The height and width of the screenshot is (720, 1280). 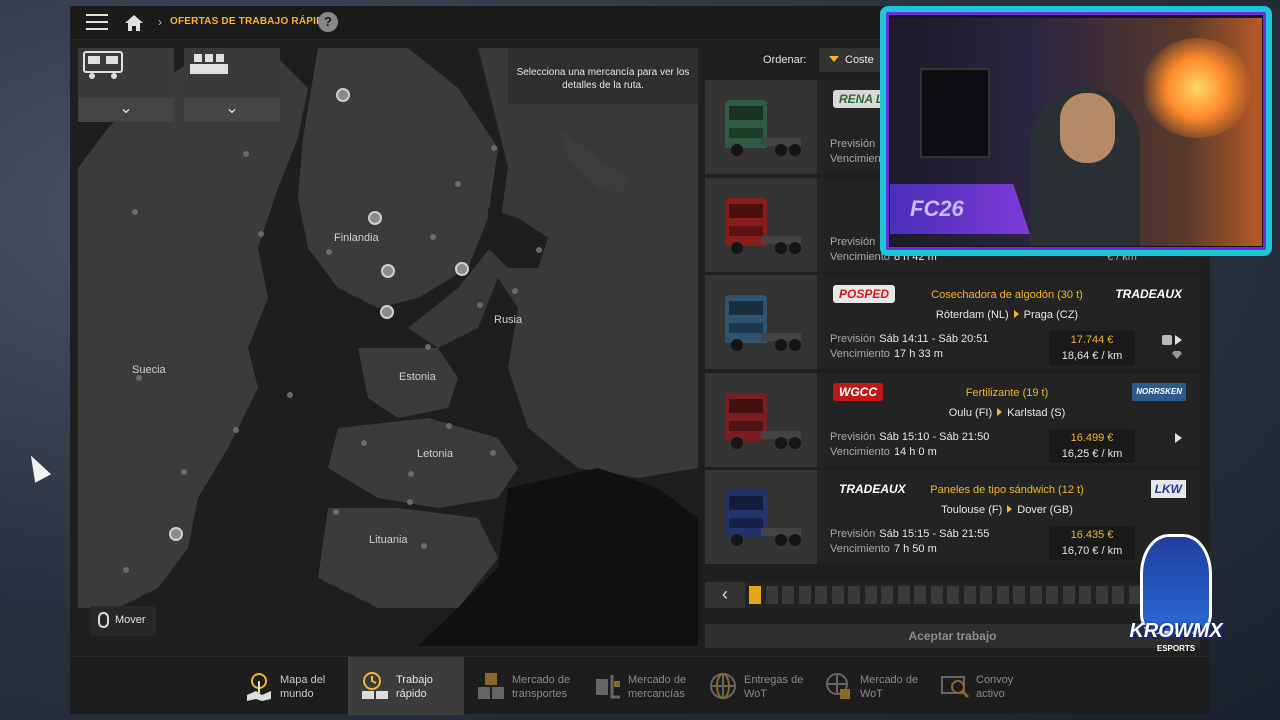 I want to click on cargo-name: Cosechadora de algodón (30 t), so click(x=1007, y=295).